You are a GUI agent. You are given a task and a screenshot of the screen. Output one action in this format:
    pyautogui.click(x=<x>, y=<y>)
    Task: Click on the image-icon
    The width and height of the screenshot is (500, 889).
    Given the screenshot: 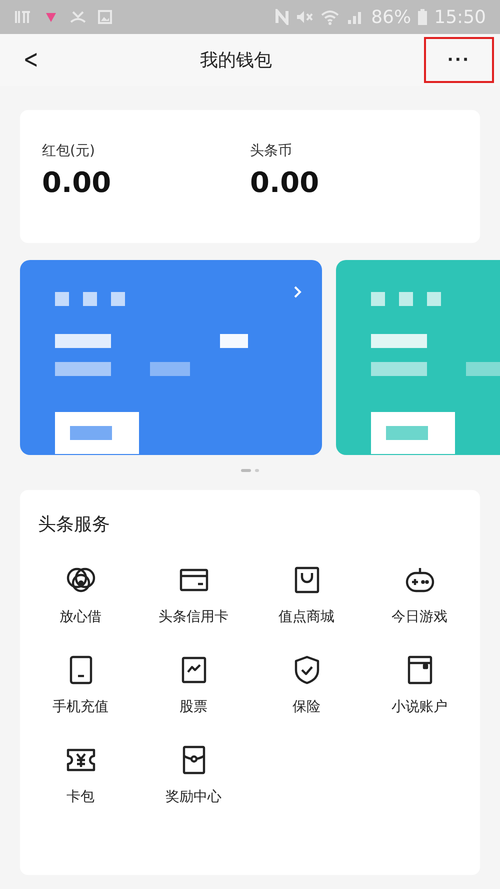 What is the action you would take?
    pyautogui.click(x=105, y=17)
    